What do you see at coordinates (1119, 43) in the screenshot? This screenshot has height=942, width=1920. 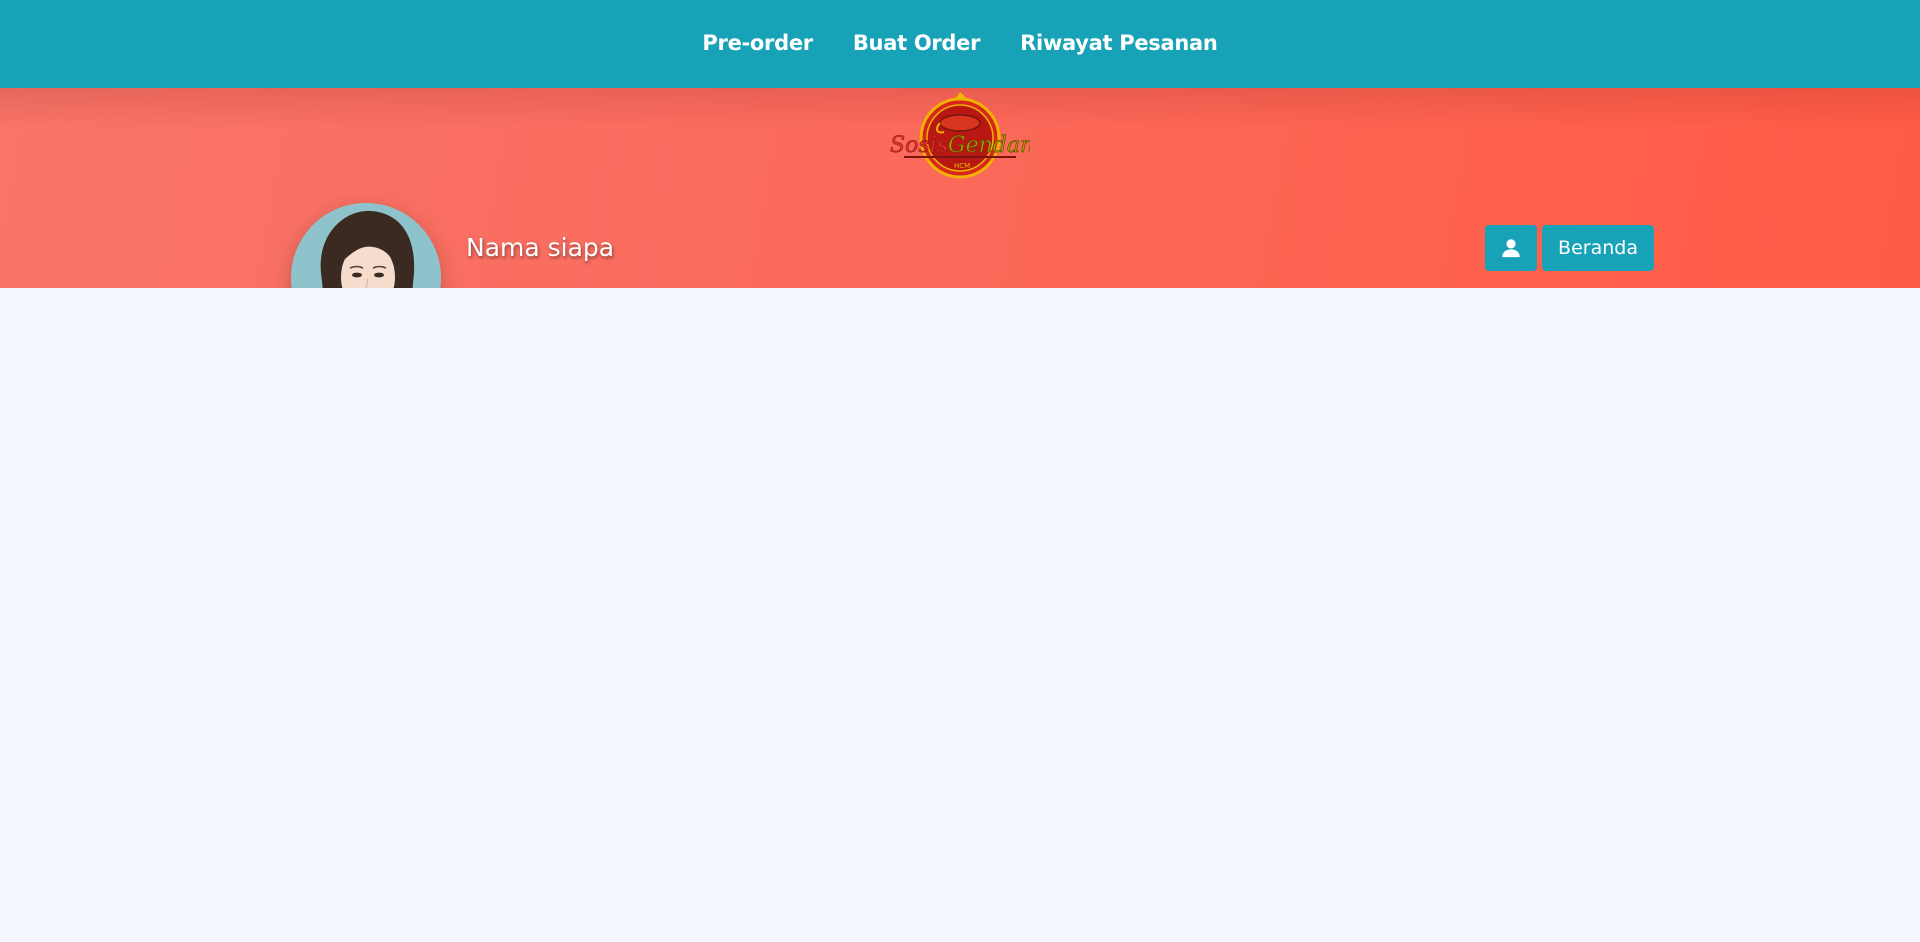 I see `nav-link-riwayat-pesanan: Riwayat Pesanan` at bounding box center [1119, 43].